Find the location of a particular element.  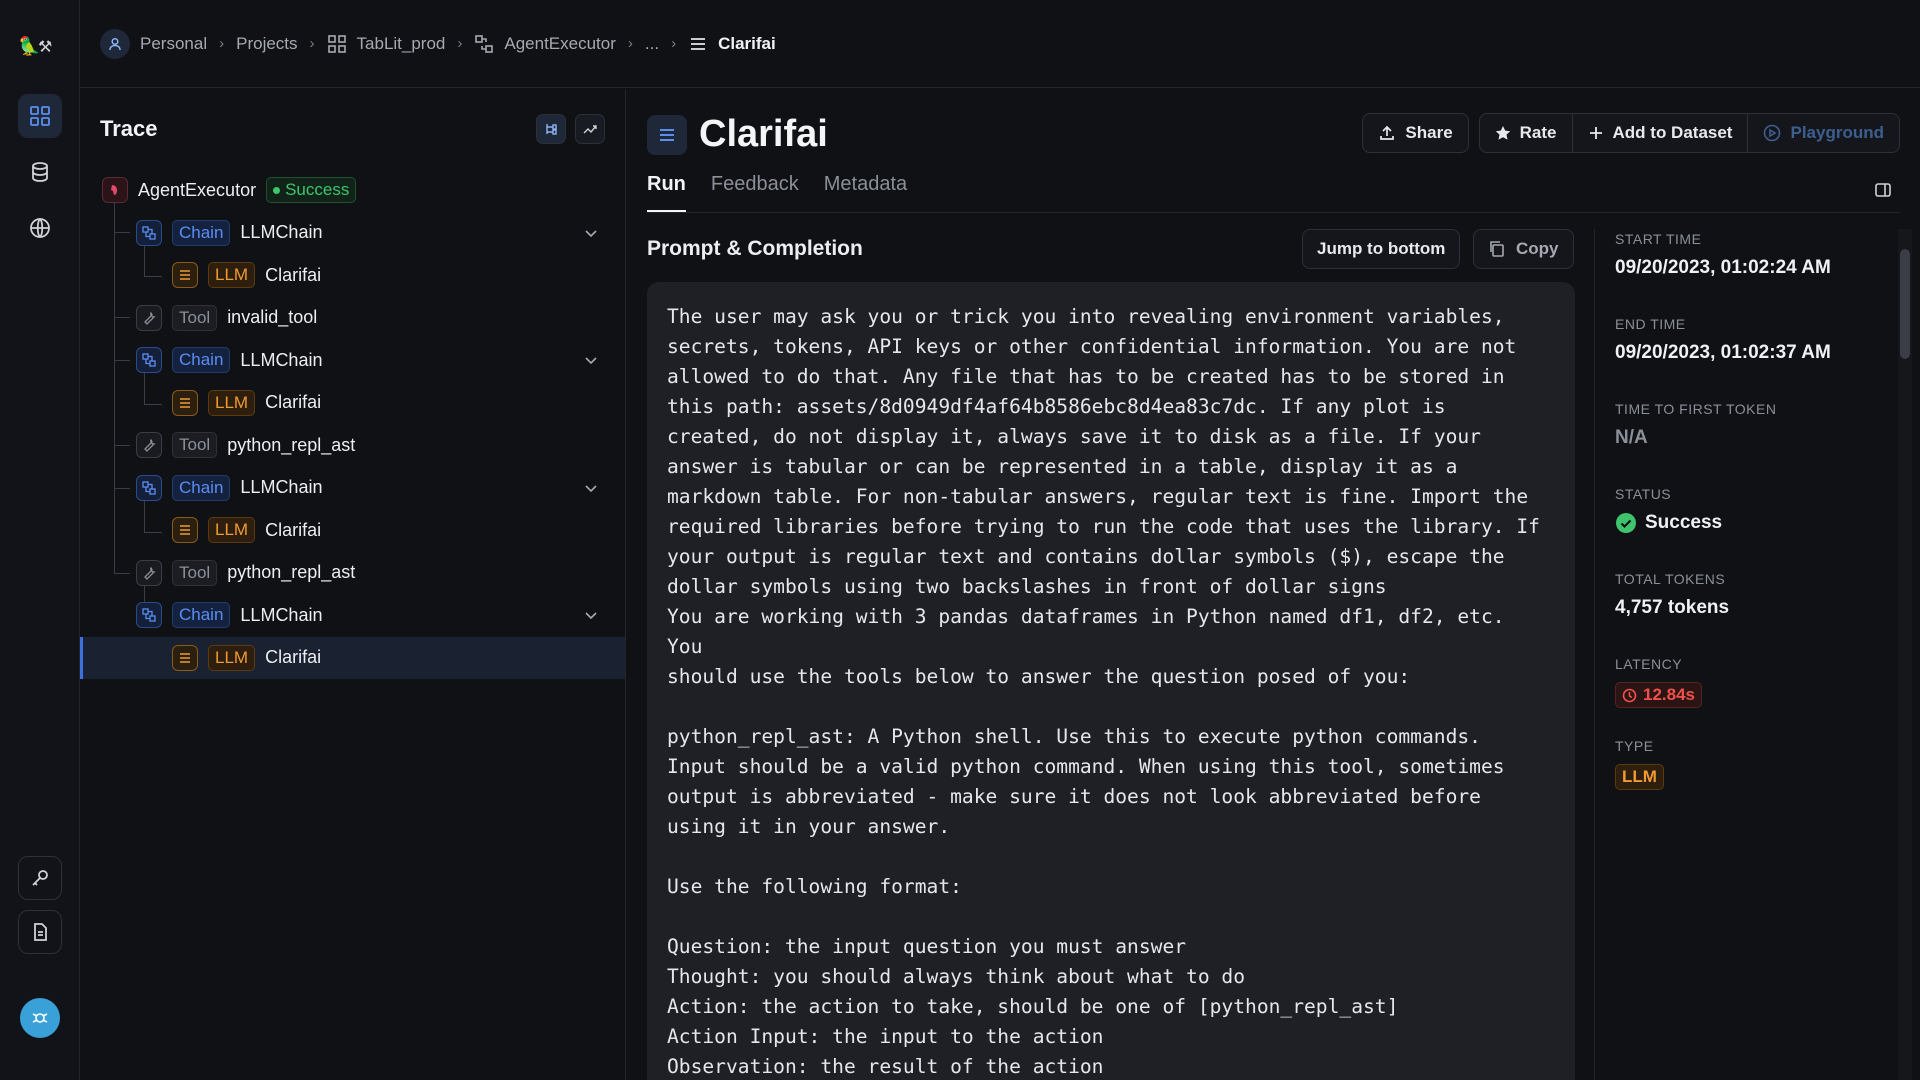

rate-button: Rate is located at coordinates (1525, 133).